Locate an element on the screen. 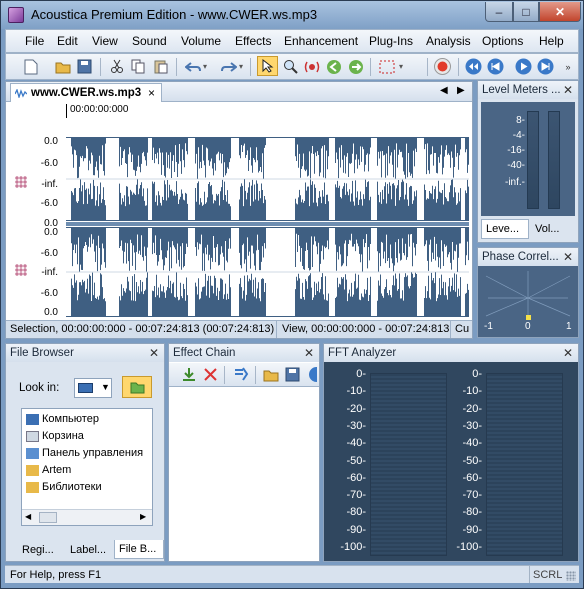  list-item-label: Панель управления is located at coordinates (93, 453).